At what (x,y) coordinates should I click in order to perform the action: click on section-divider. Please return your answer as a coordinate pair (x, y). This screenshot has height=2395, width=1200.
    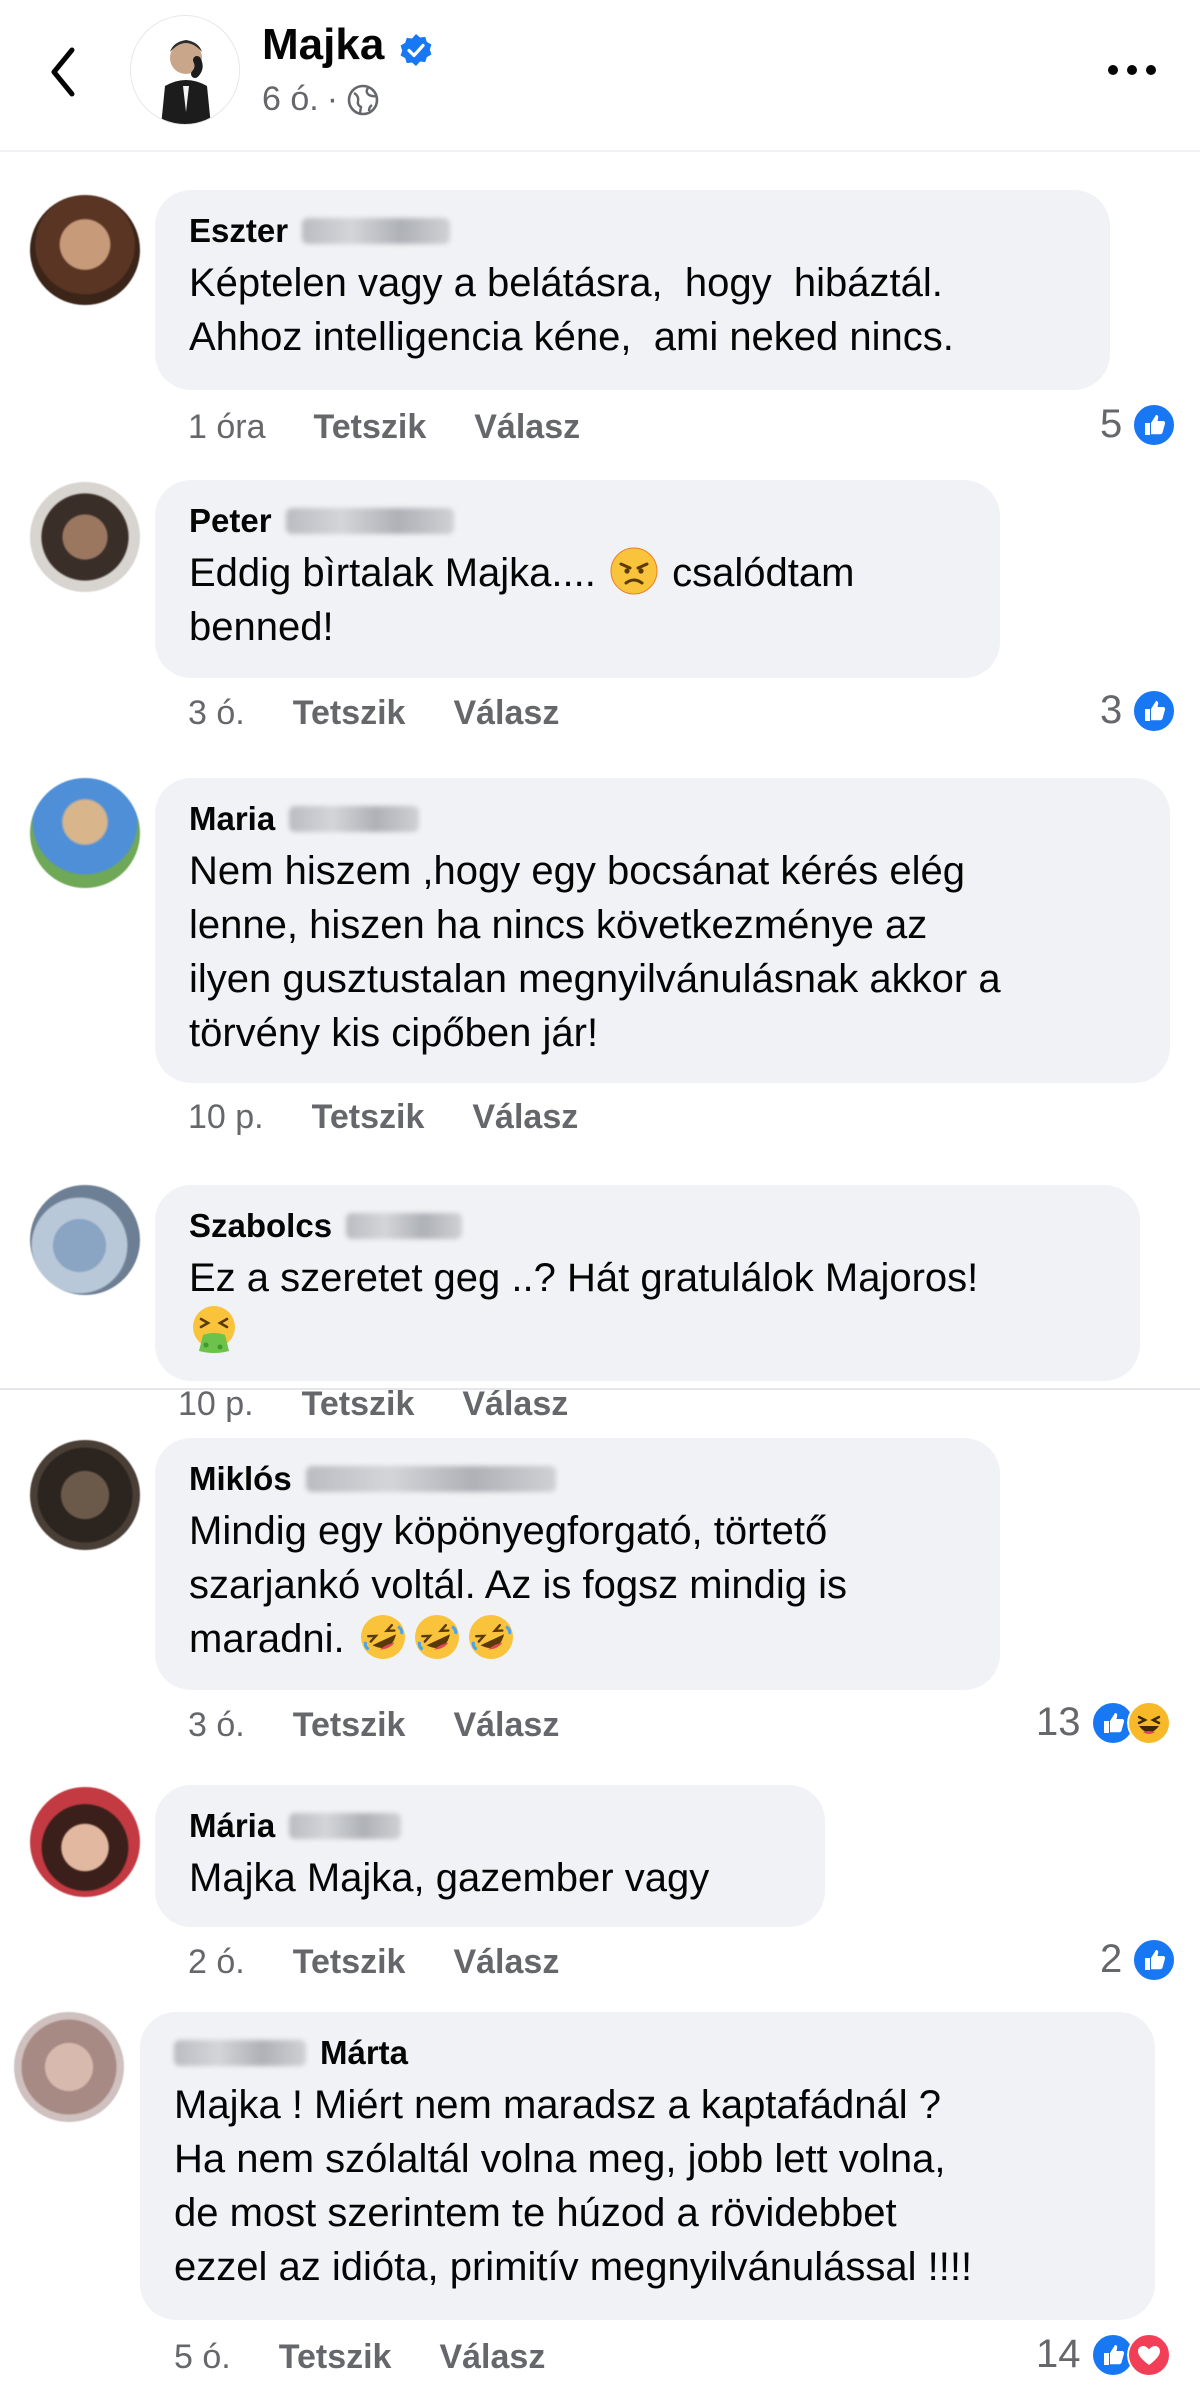
    Looking at the image, I should click on (600, 1389).